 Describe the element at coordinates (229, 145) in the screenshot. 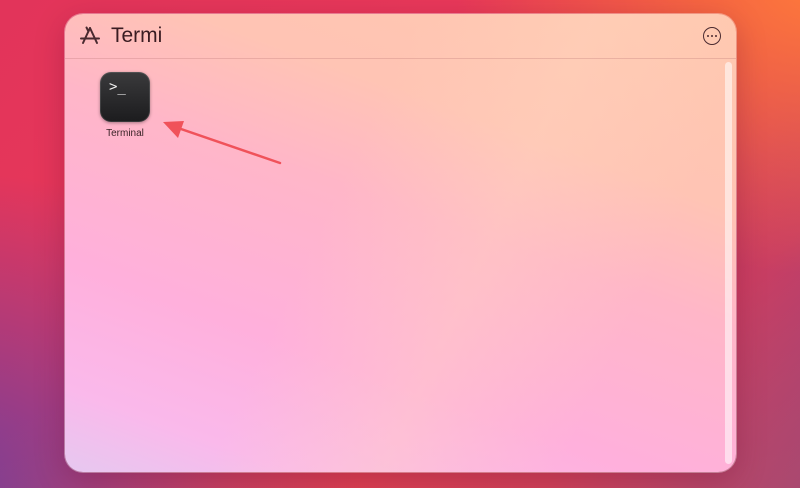

I see `arrow-shaft` at that location.